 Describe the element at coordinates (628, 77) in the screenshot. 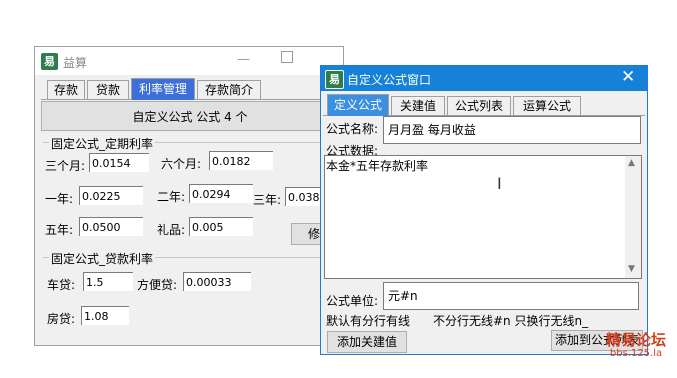

I see `close-icon: ✕` at that location.